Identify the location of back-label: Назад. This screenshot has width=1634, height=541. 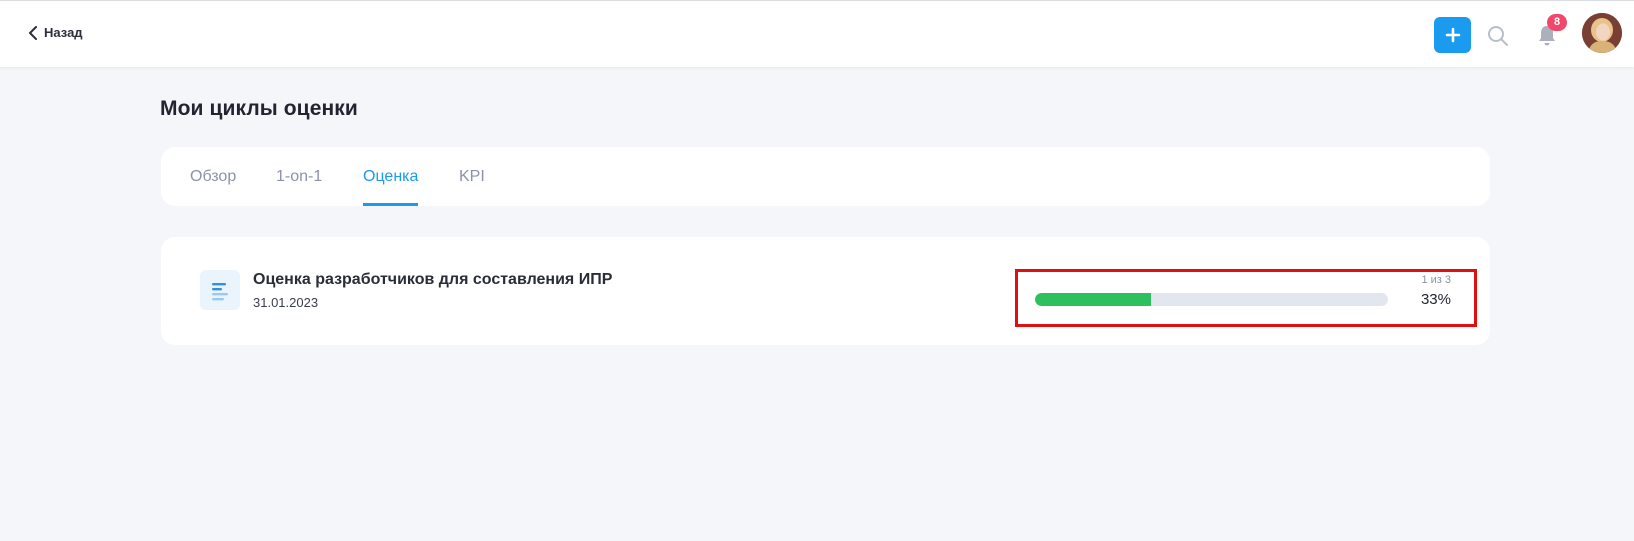
(63, 32).